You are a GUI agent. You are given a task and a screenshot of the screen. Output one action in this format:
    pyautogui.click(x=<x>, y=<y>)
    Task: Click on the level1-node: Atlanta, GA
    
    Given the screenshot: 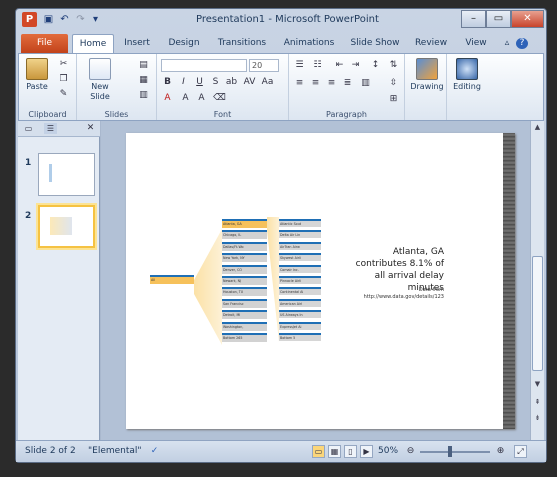 What is the action you would take?
    pyautogui.click(x=244, y=223)
    